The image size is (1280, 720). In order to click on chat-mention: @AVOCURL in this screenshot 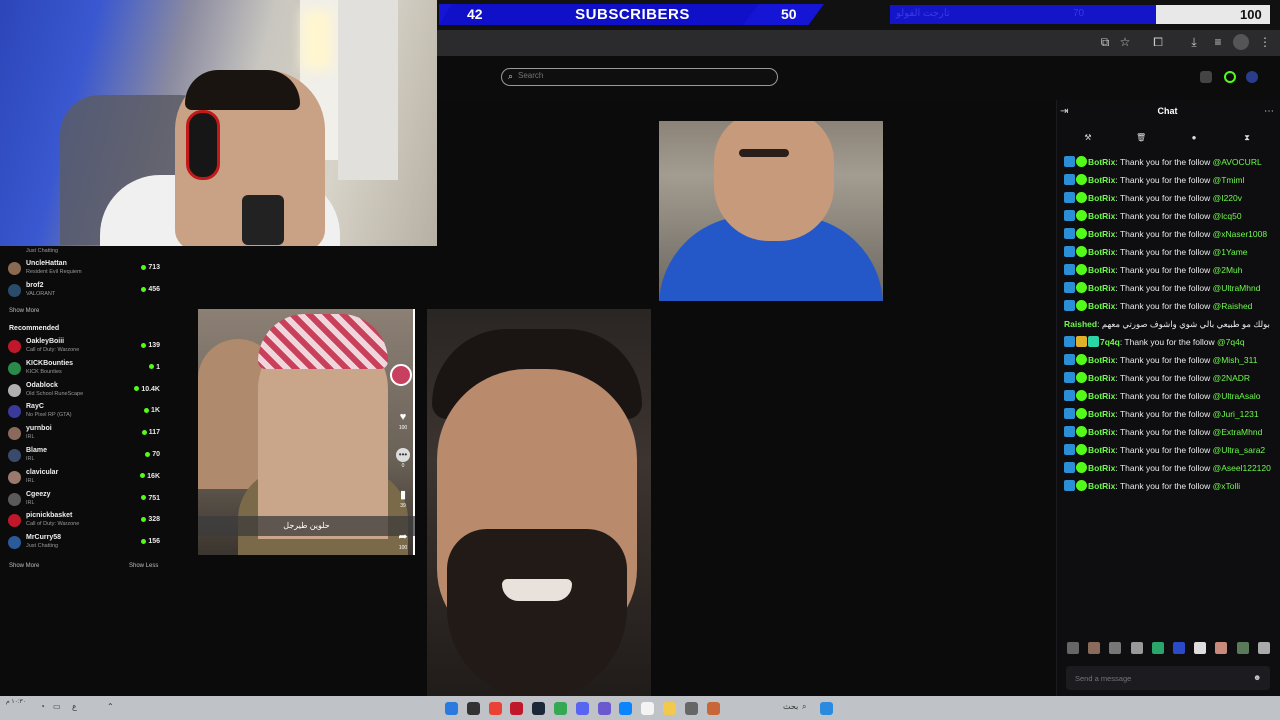, I will do `click(1237, 162)`.